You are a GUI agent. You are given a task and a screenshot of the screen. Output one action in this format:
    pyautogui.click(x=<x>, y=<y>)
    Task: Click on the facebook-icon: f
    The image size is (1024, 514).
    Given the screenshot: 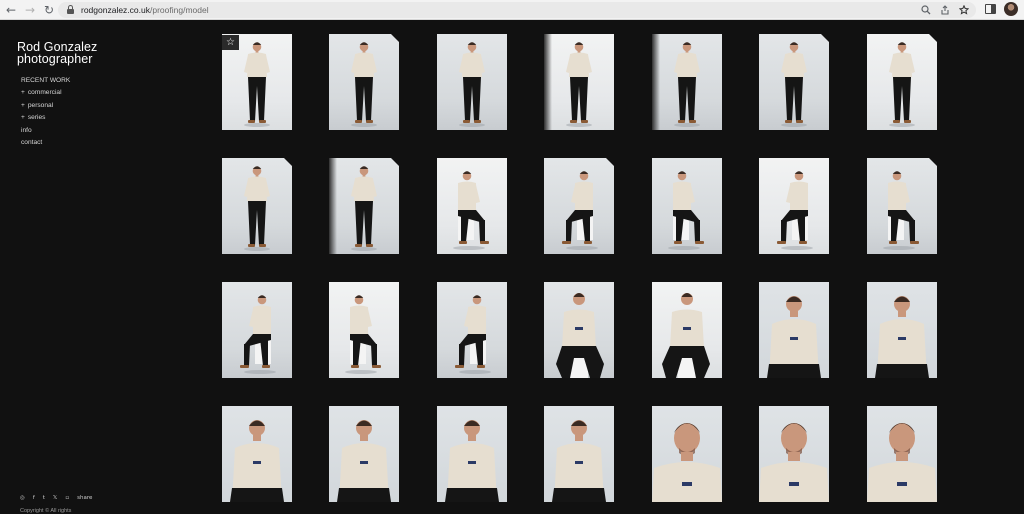 What is the action you would take?
    pyautogui.click(x=34, y=498)
    